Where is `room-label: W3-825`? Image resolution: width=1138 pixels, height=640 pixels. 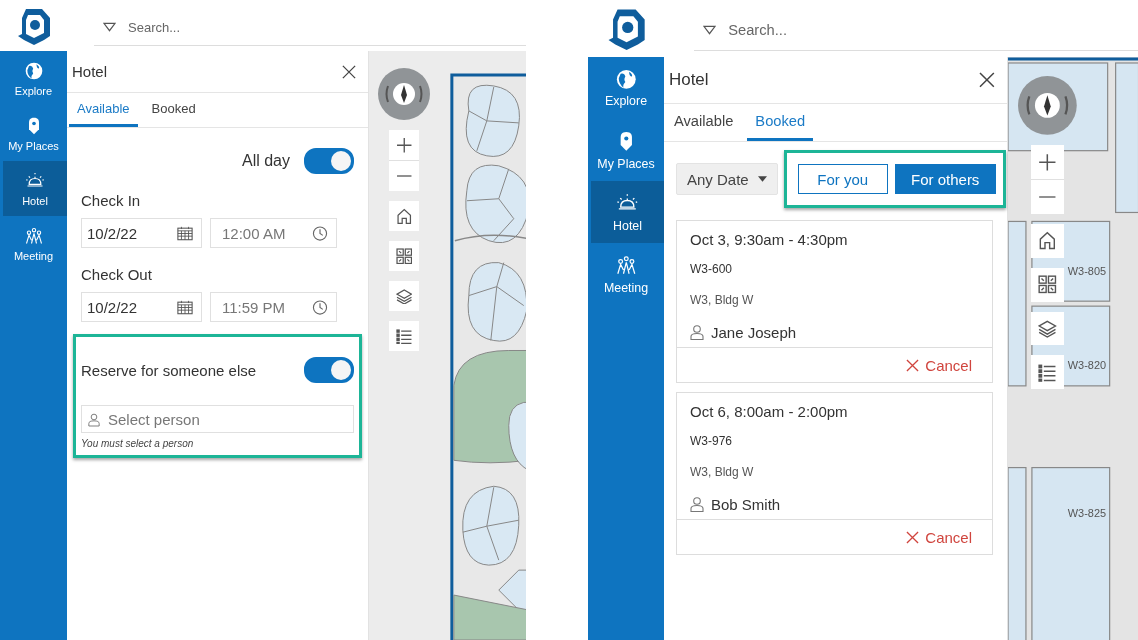
room-label: W3-825 is located at coordinates (1087, 513).